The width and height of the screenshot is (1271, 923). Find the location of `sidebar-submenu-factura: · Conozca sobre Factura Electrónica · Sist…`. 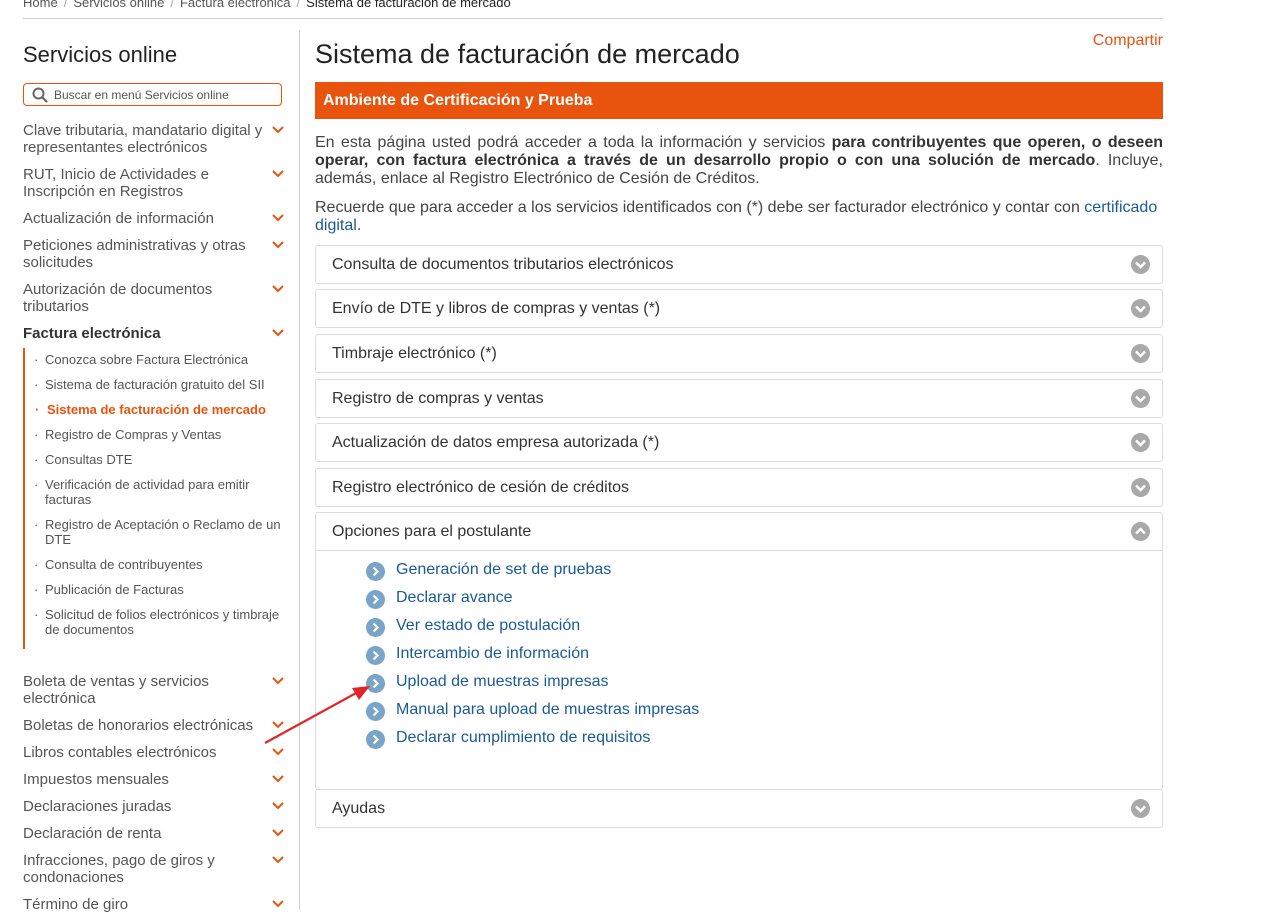

sidebar-submenu-factura: · Conozca sobre Factura Electrónica · Sist… is located at coordinates (155, 498).